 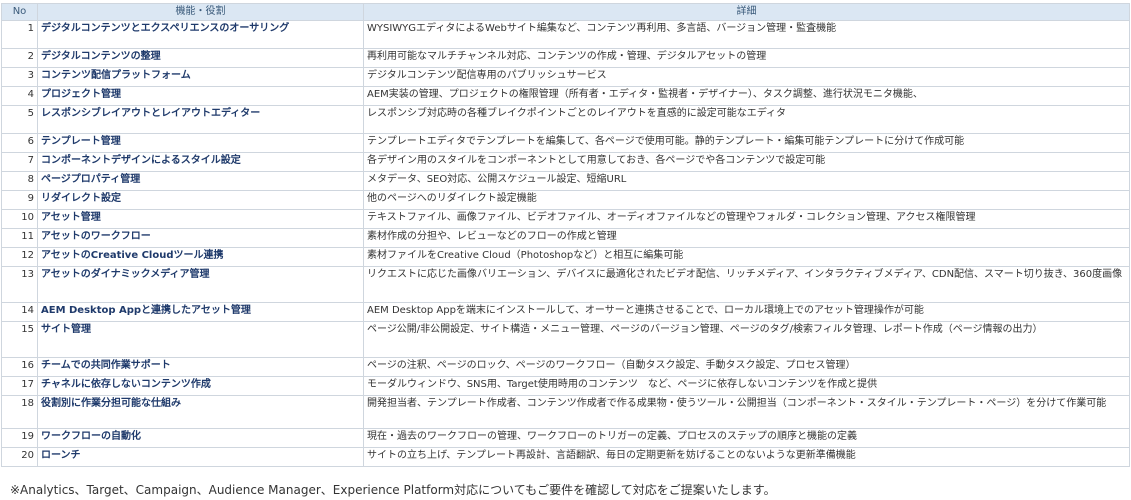 I want to click on row-function: ワークフローの自動化, so click(x=200, y=438).